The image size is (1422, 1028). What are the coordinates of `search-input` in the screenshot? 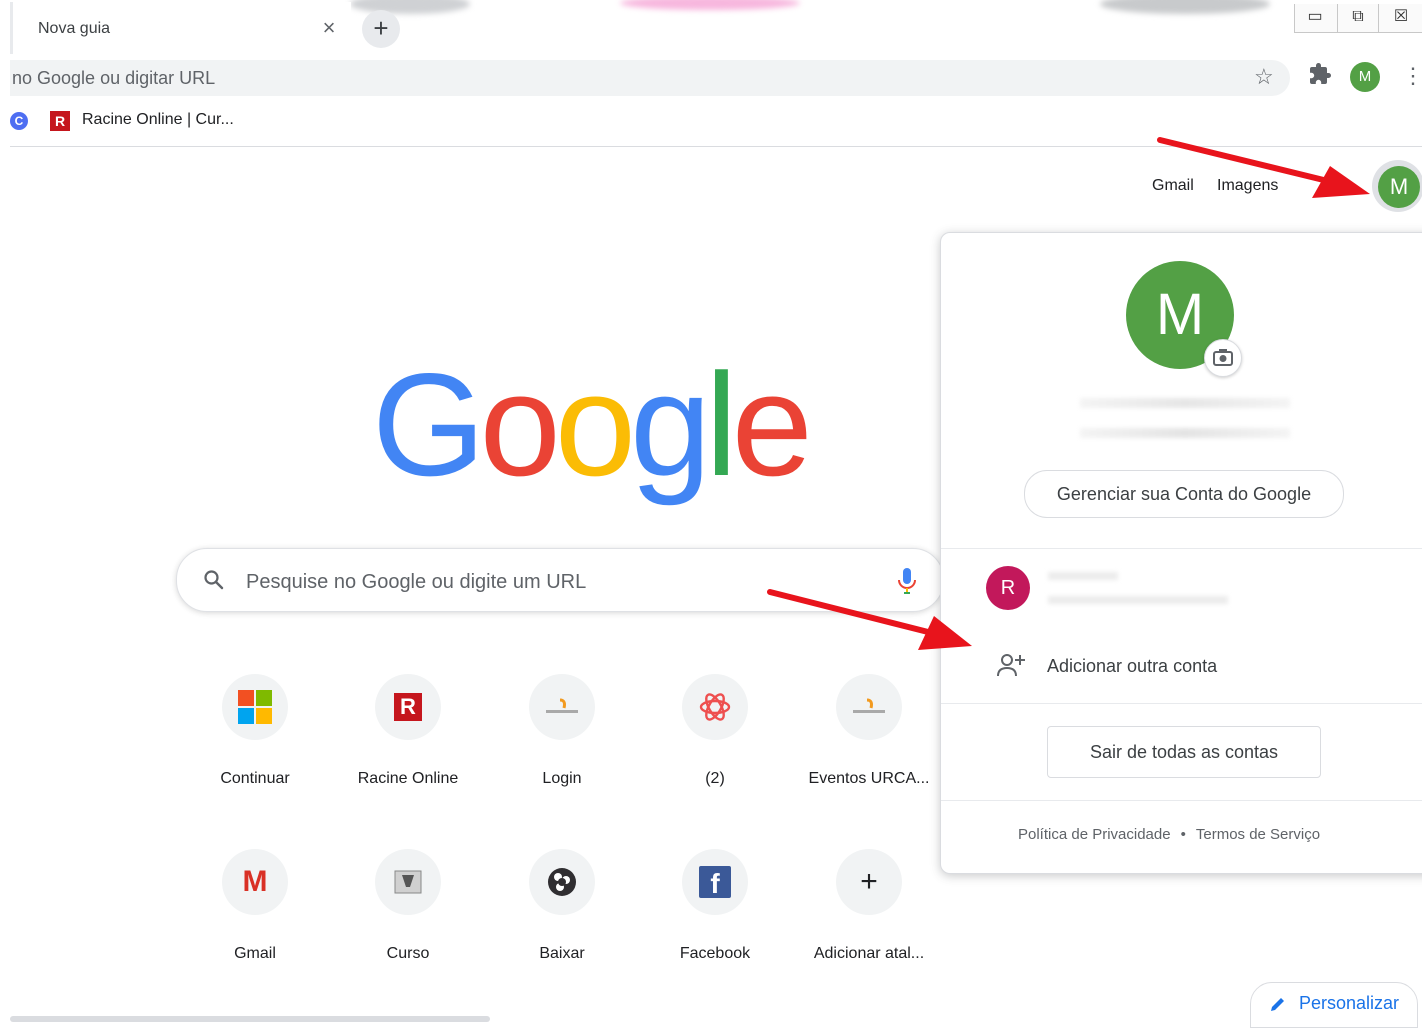 It's located at (546, 582).